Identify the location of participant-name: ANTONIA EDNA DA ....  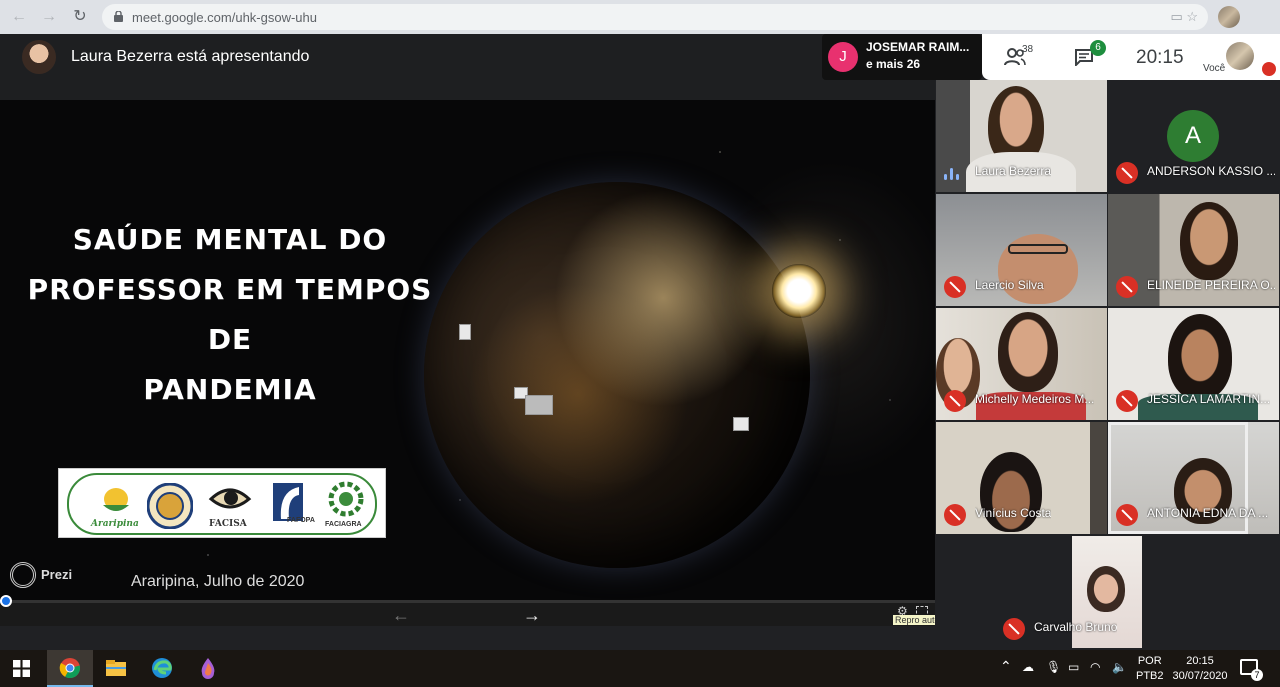
(1208, 513).